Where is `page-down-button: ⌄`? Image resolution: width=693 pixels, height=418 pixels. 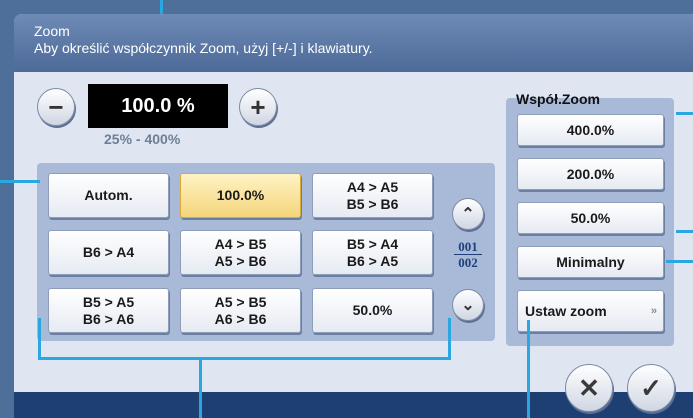 page-down-button: ⌄ is located at coordinates (468, 305).